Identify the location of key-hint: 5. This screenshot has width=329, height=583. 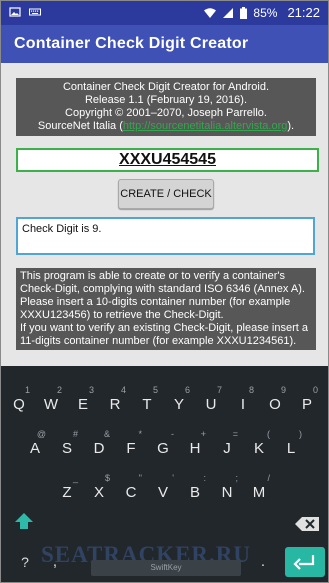
(155, 390).